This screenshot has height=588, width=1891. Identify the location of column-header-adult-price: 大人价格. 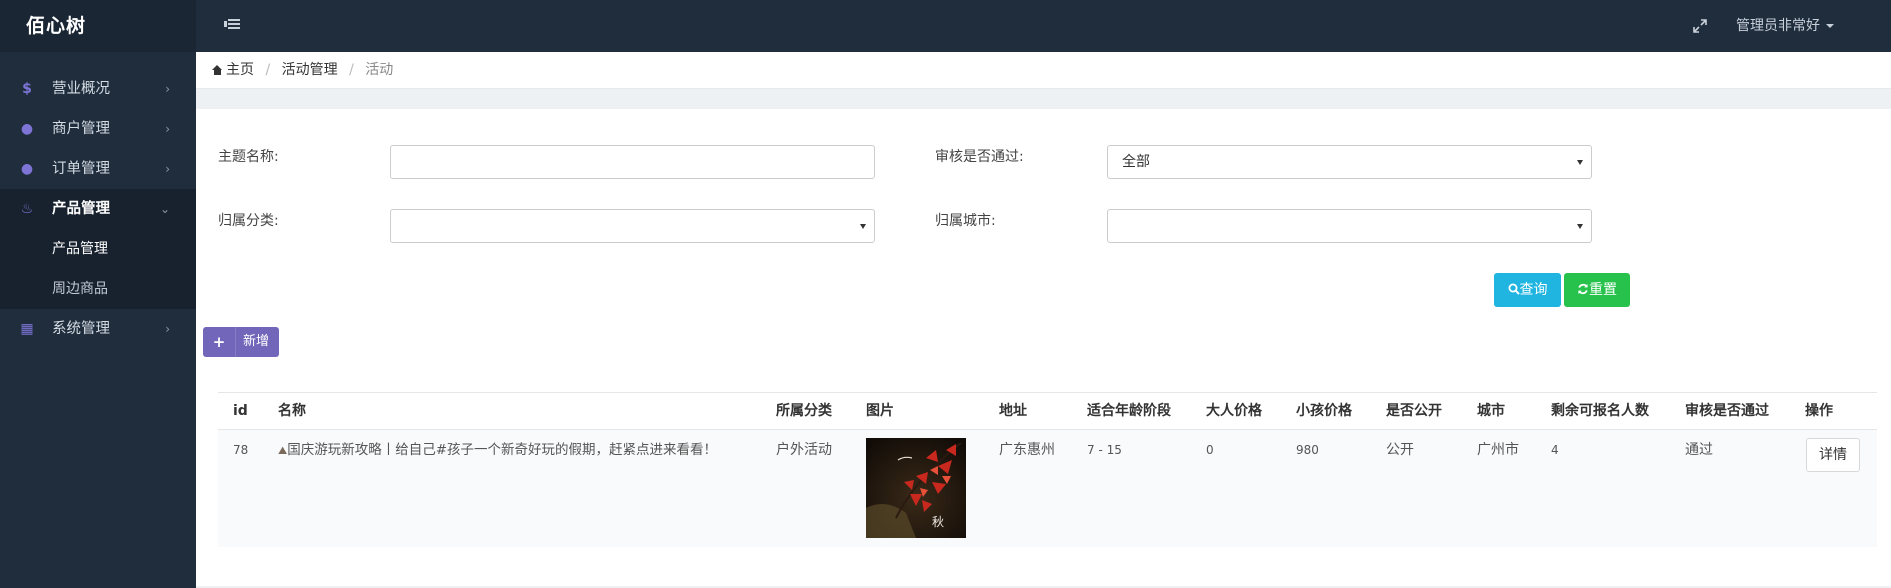
(1234, 411).